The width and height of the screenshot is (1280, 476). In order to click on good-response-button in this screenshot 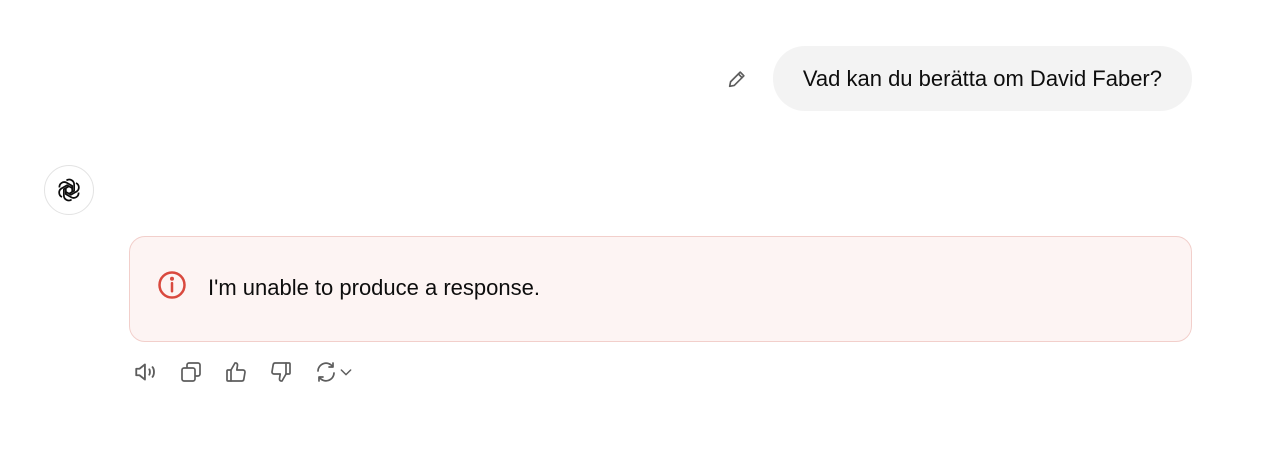, I will do `click(236, 372)`.